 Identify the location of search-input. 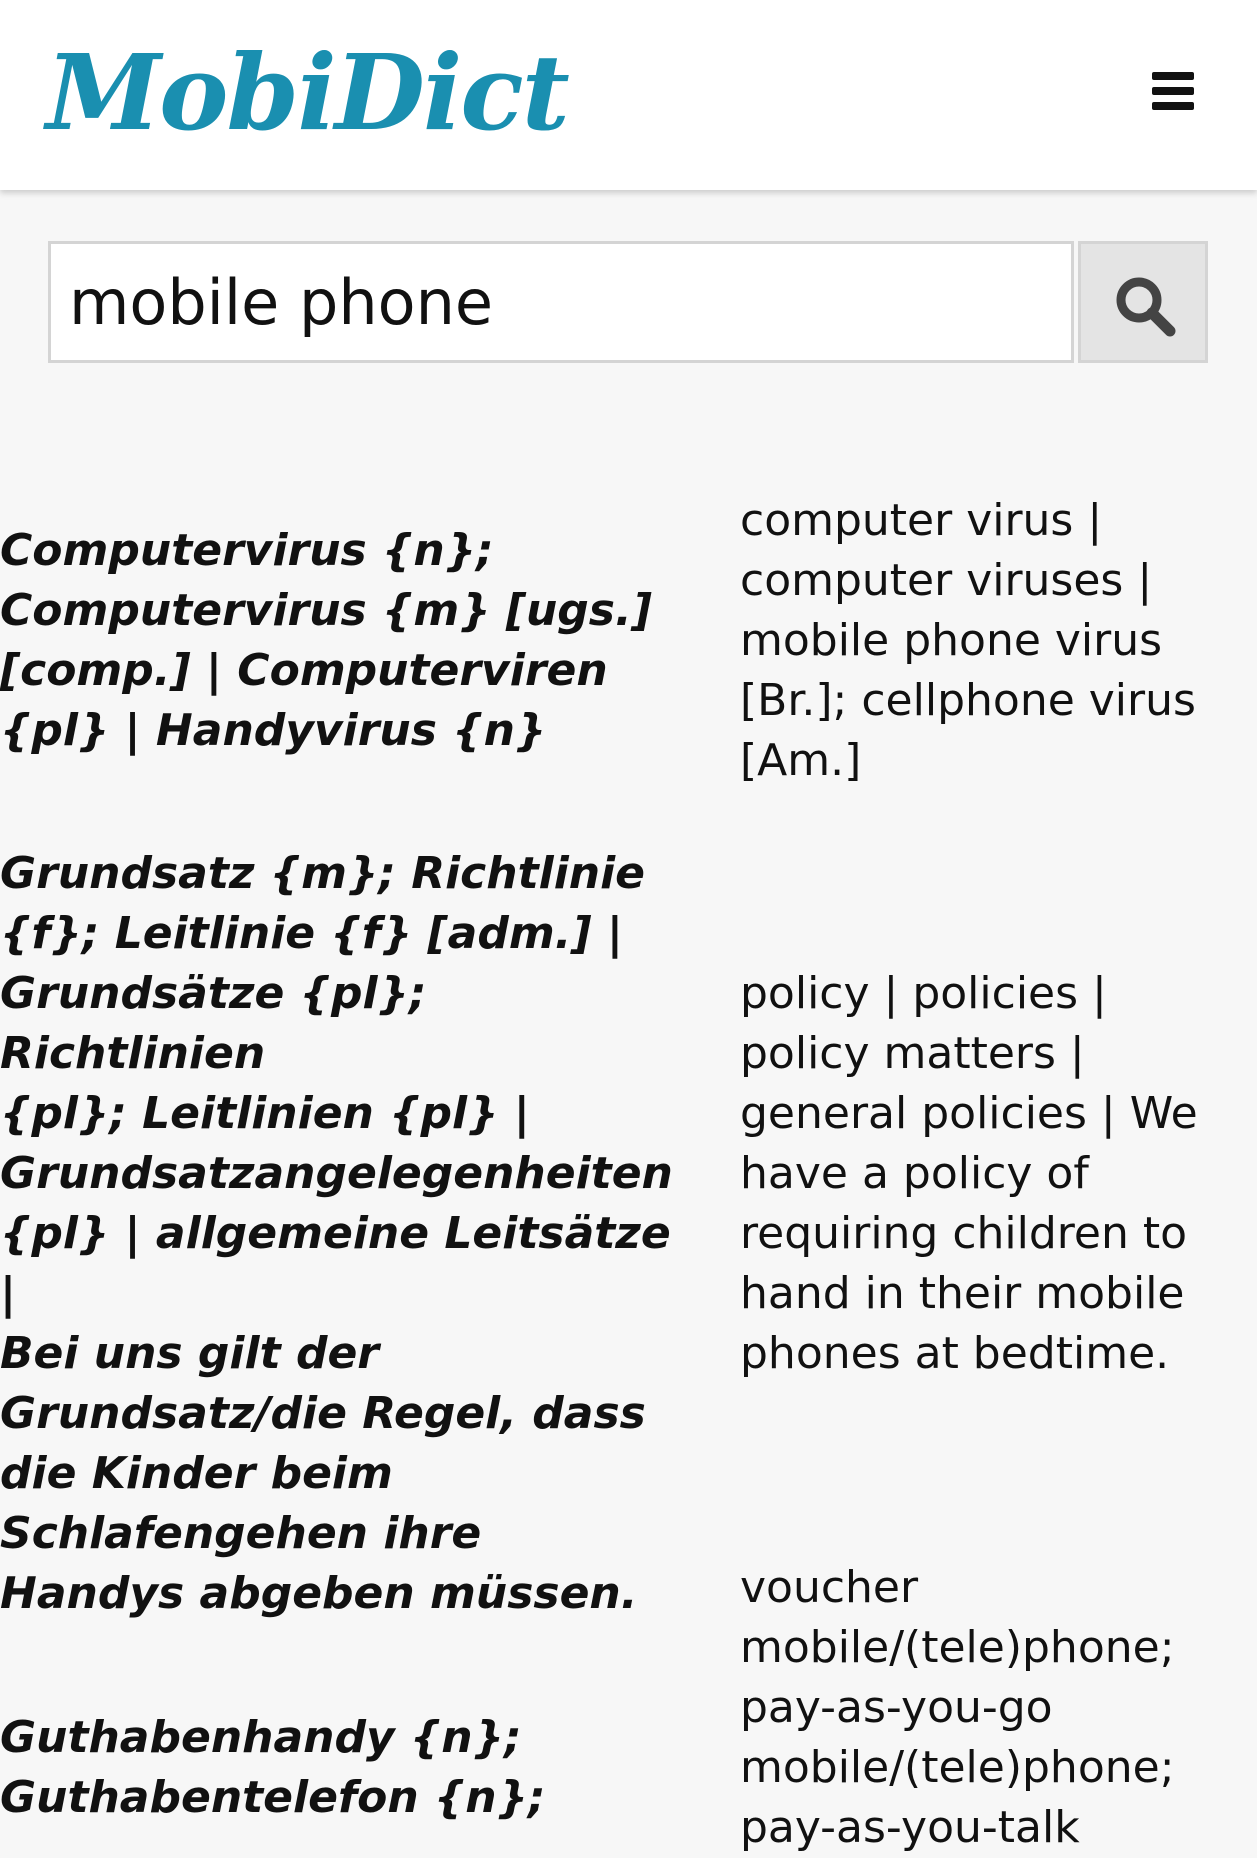
(561, 302).